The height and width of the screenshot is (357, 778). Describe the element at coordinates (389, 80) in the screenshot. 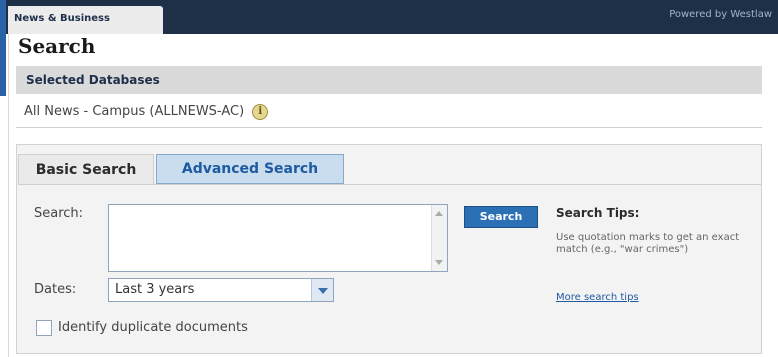

I see `selected-databases-header: Selected Databases` at that location.